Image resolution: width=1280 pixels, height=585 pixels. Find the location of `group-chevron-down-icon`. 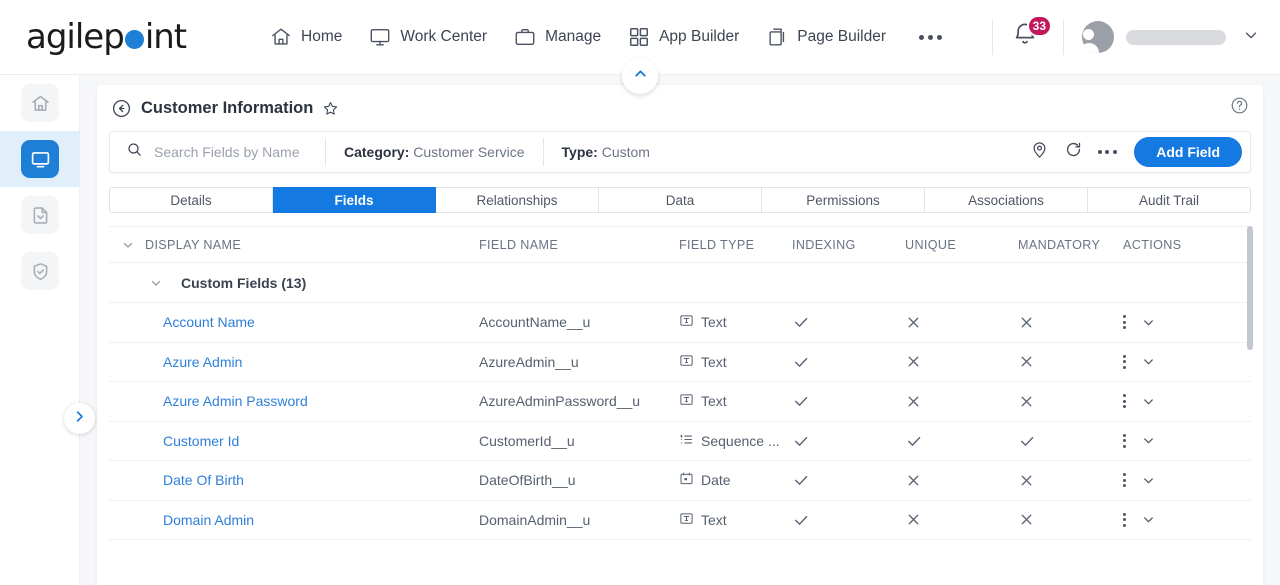

group-chevron-down-icon is located at coordinates (156, 283).